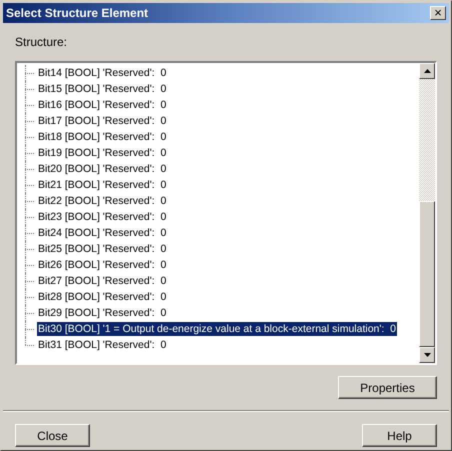 The width and height of the screenshot is (452, 451). What do you see at coordinates (77, 13) in the screenshot?
I see `window-title: Select Structure Element` at bounding box center [77, 13].